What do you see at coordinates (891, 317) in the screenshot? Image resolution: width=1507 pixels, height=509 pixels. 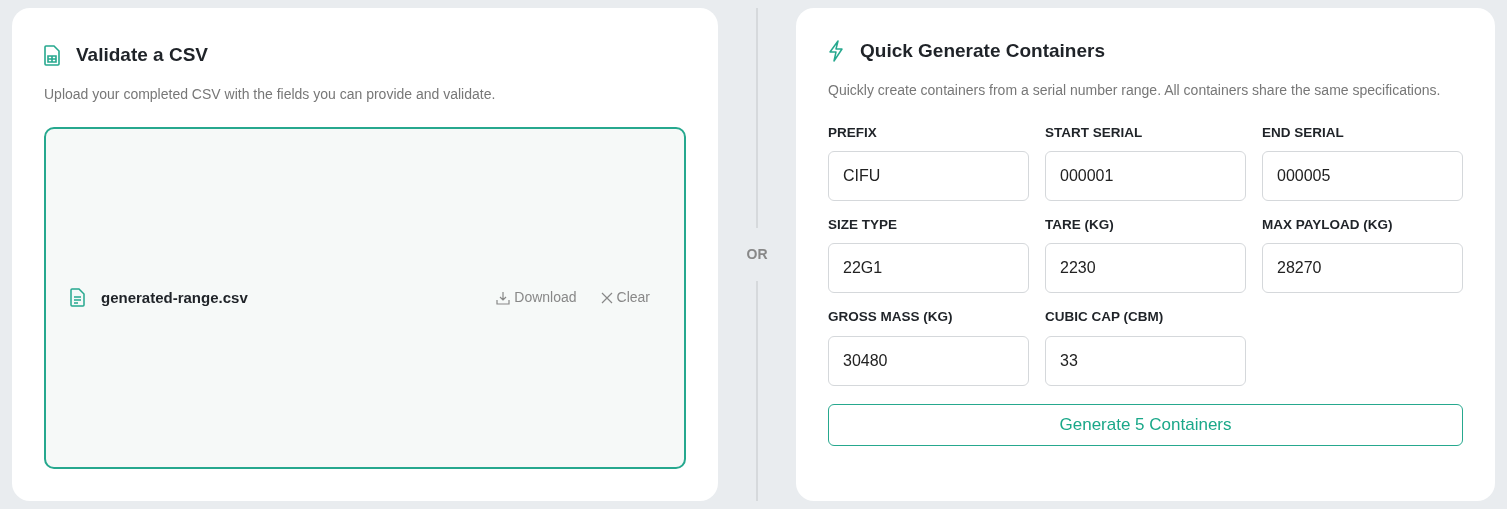 I see `field-label: GROSS MASS (KG)` at bounding box center [891, 317].